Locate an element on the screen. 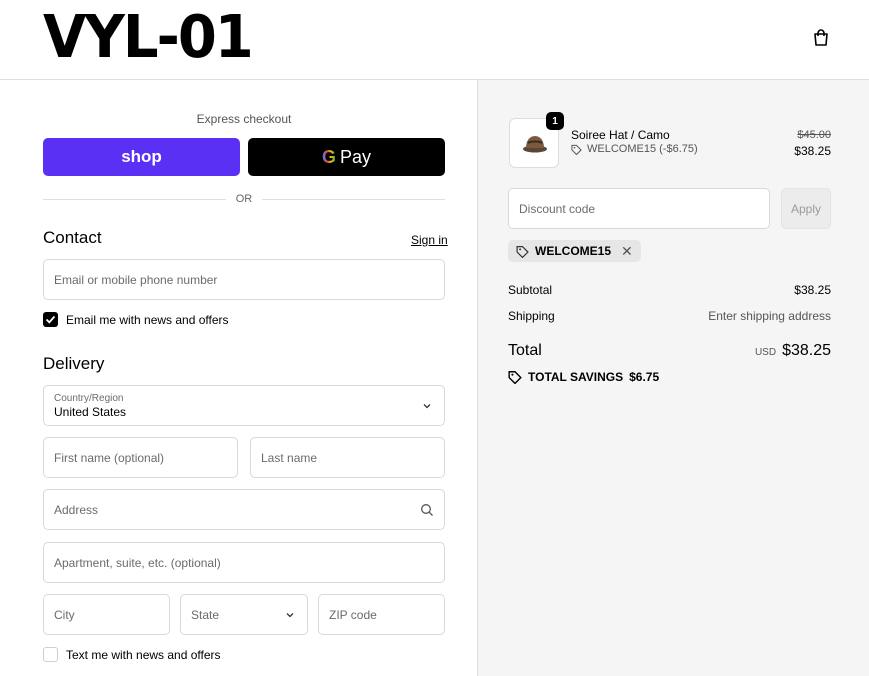  subtotal-row: Subtotal $38.25 is located at coordinates (669, 290).